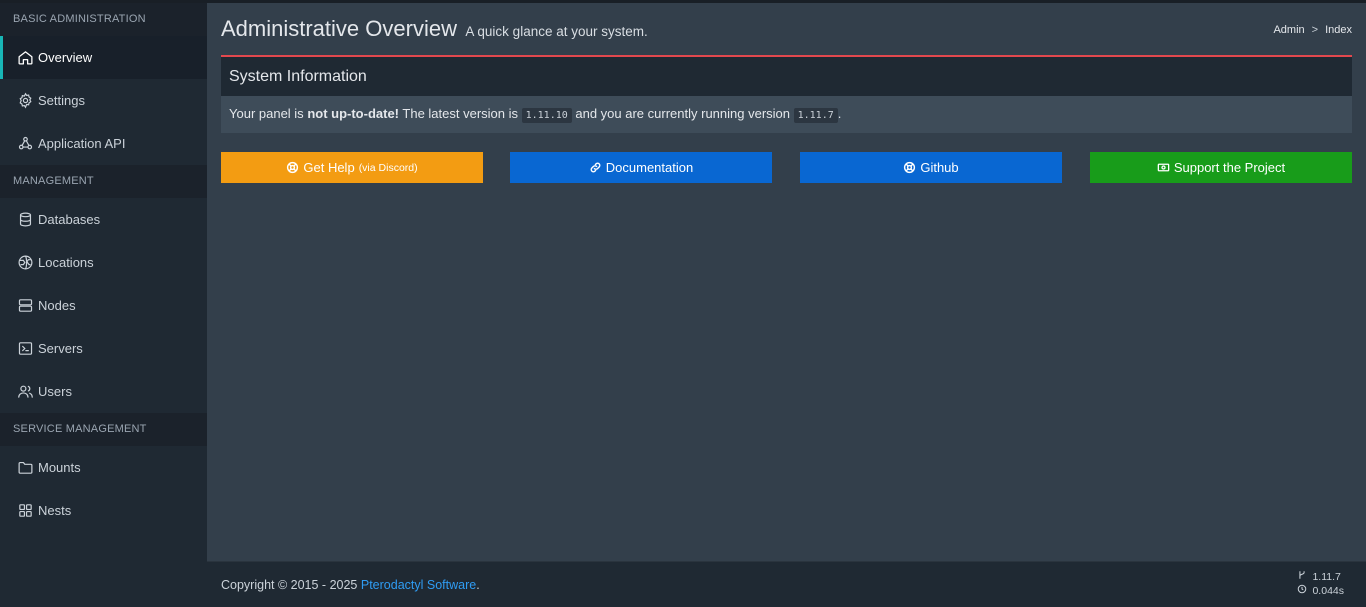  Describe the element at coordinates (1303, 577) in the screenshot. I see `git-branch-icon` at that location.